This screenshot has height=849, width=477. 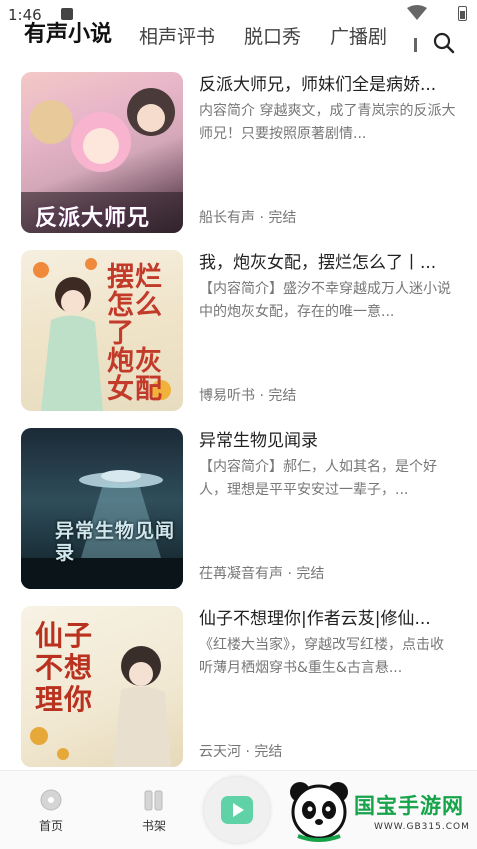 What do you see at coordinates (238, 34) in the screenshot?
I see `category-tabs: 有声小说 相声评书 脱口秀 广播剧` at bounding box center [238, 34].